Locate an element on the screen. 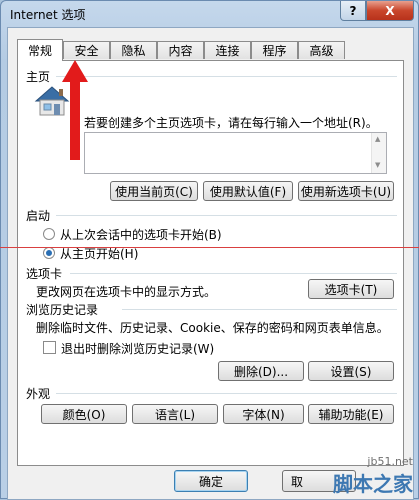  ok-button: 确定 is located at coordinates (211, 481).